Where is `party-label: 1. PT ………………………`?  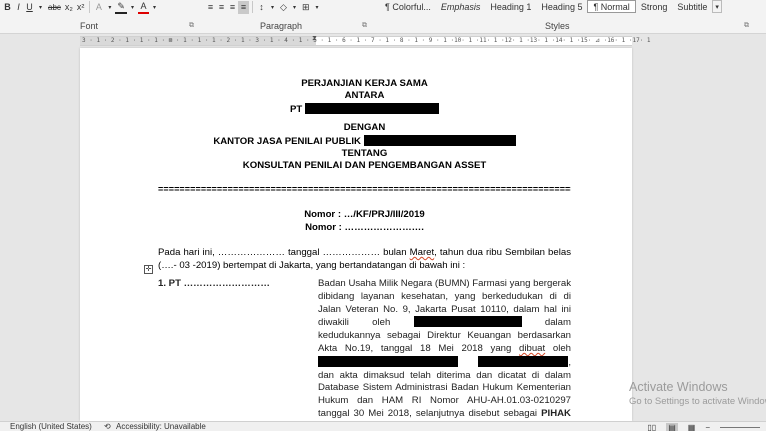
party-label: 1. PT ……………………… is located at coordinates (214, 283).